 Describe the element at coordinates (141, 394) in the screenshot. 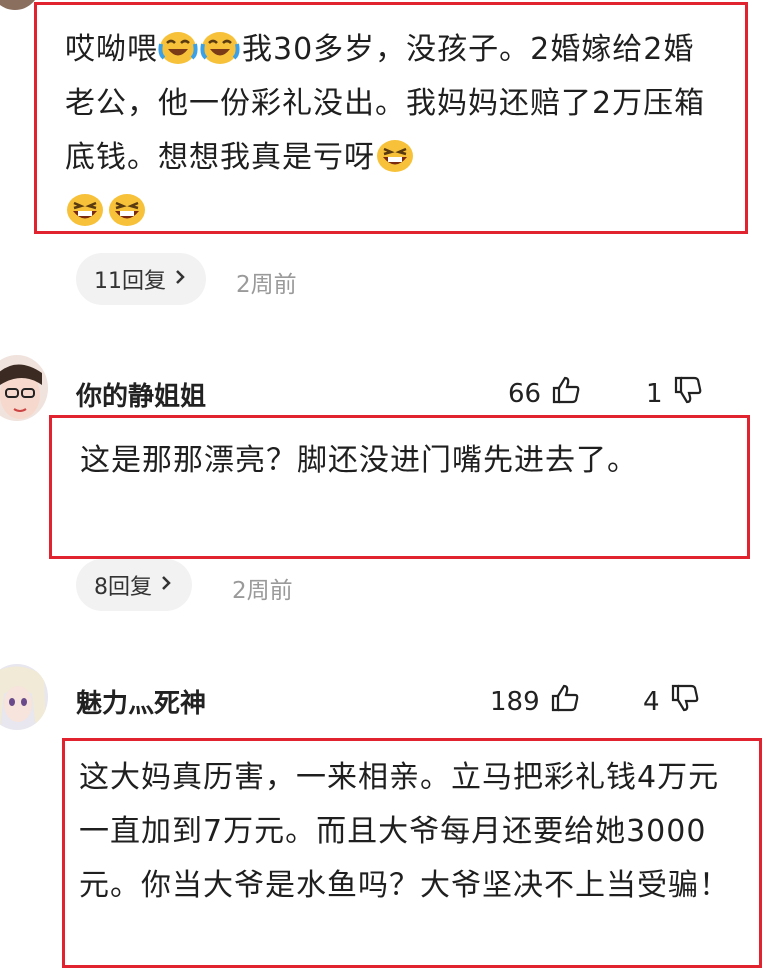

I see `username: 你的静姐姐` at that location.